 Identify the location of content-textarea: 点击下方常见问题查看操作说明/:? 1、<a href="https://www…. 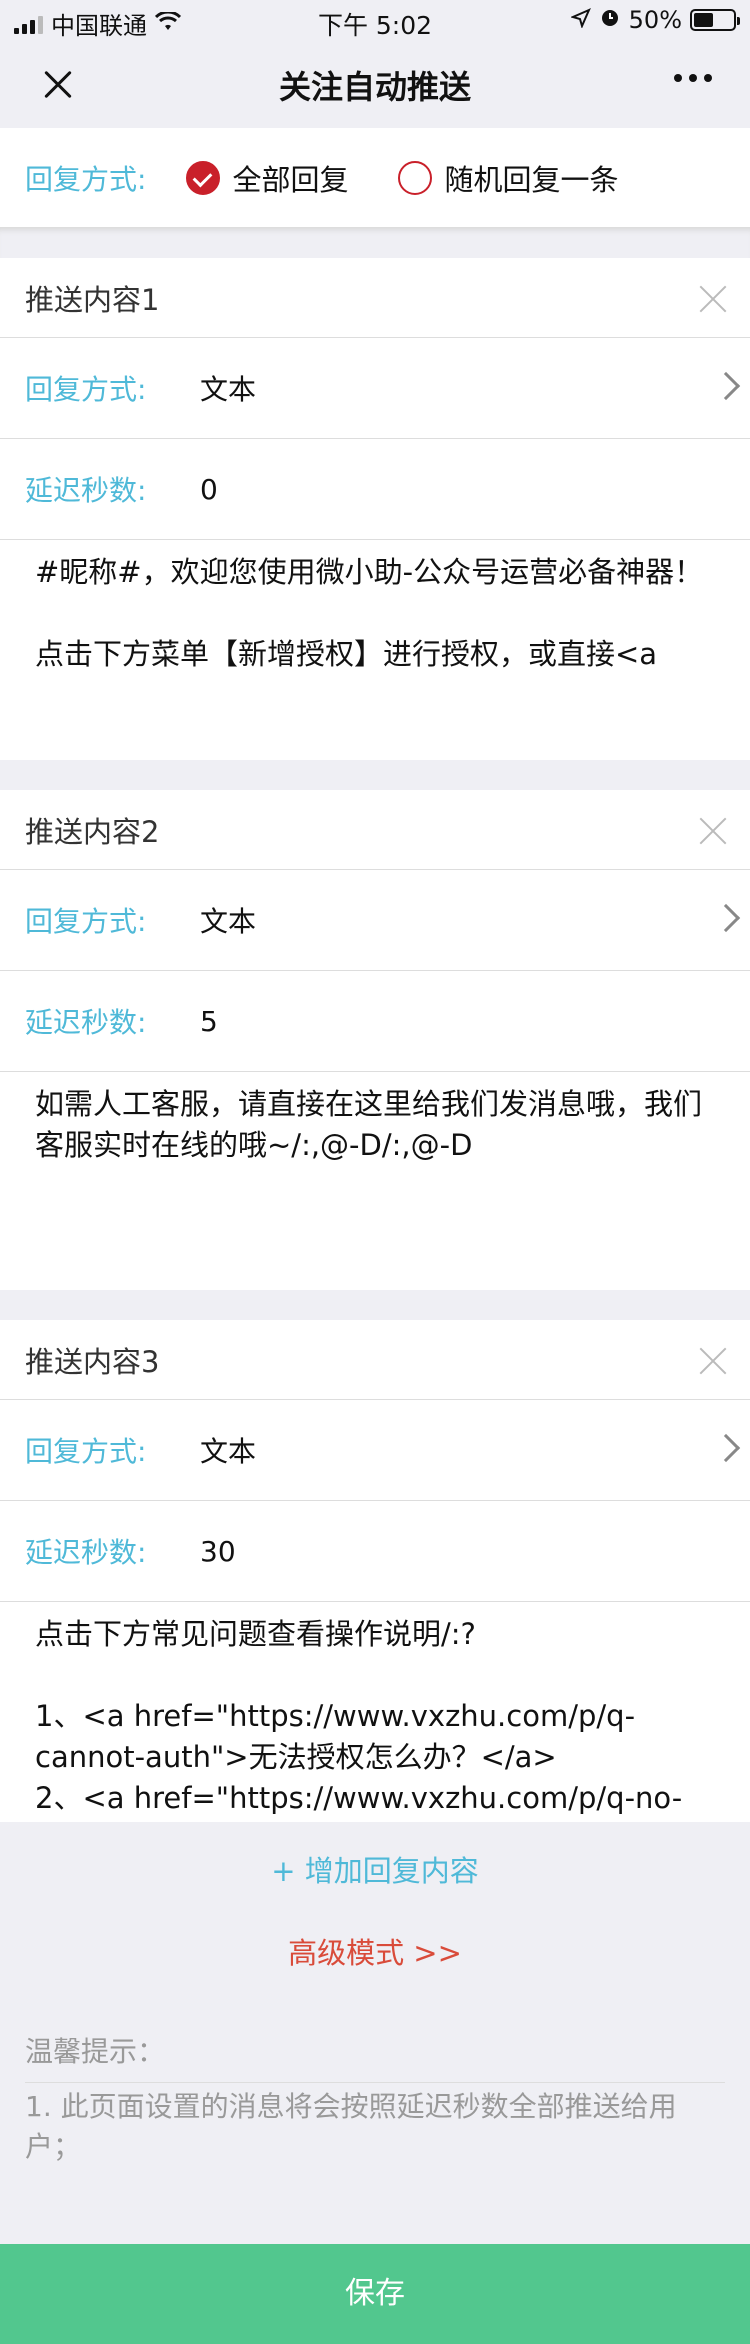
(375, 1712).